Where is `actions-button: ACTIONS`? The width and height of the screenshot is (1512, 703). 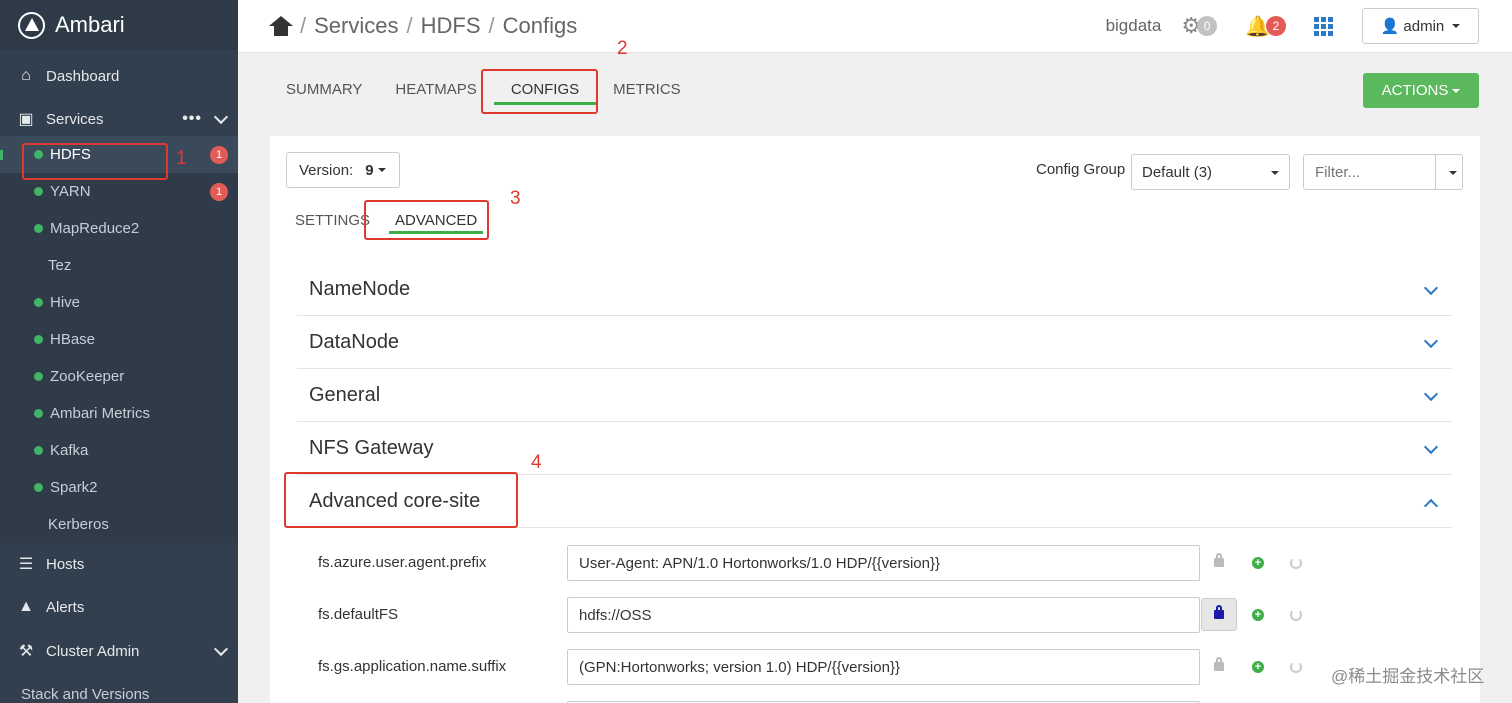 actions-button: ACTIONS is located at coordinates (1421, 90).